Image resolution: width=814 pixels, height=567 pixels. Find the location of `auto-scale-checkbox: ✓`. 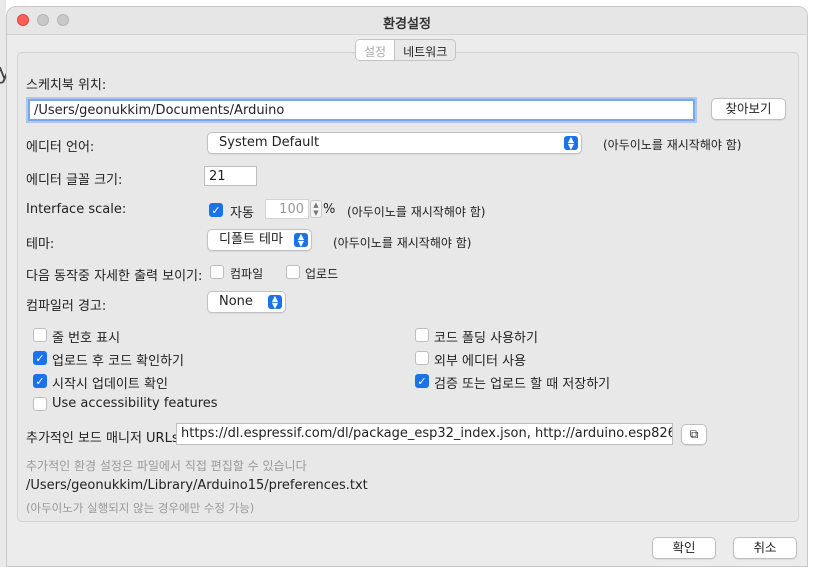

auto-scale-checkbox: ✓ is located at coordinates (216, 210).